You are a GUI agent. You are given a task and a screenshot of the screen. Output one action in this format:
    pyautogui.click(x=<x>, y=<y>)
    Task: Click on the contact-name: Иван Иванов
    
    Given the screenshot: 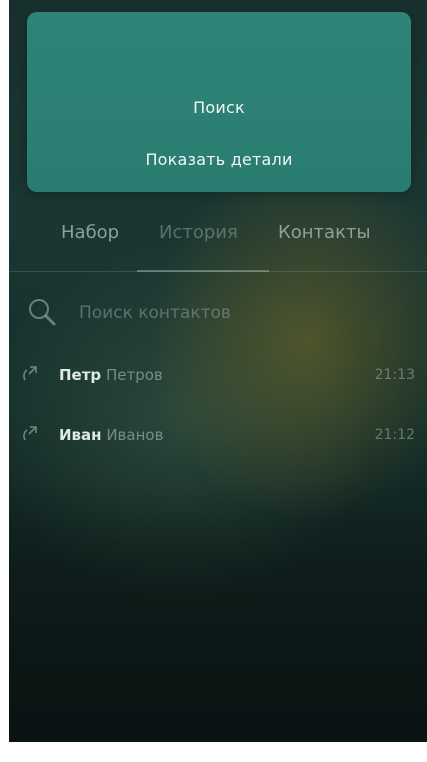 What is the action you would take?
    pyautogui.click(x=111, y=435)
    